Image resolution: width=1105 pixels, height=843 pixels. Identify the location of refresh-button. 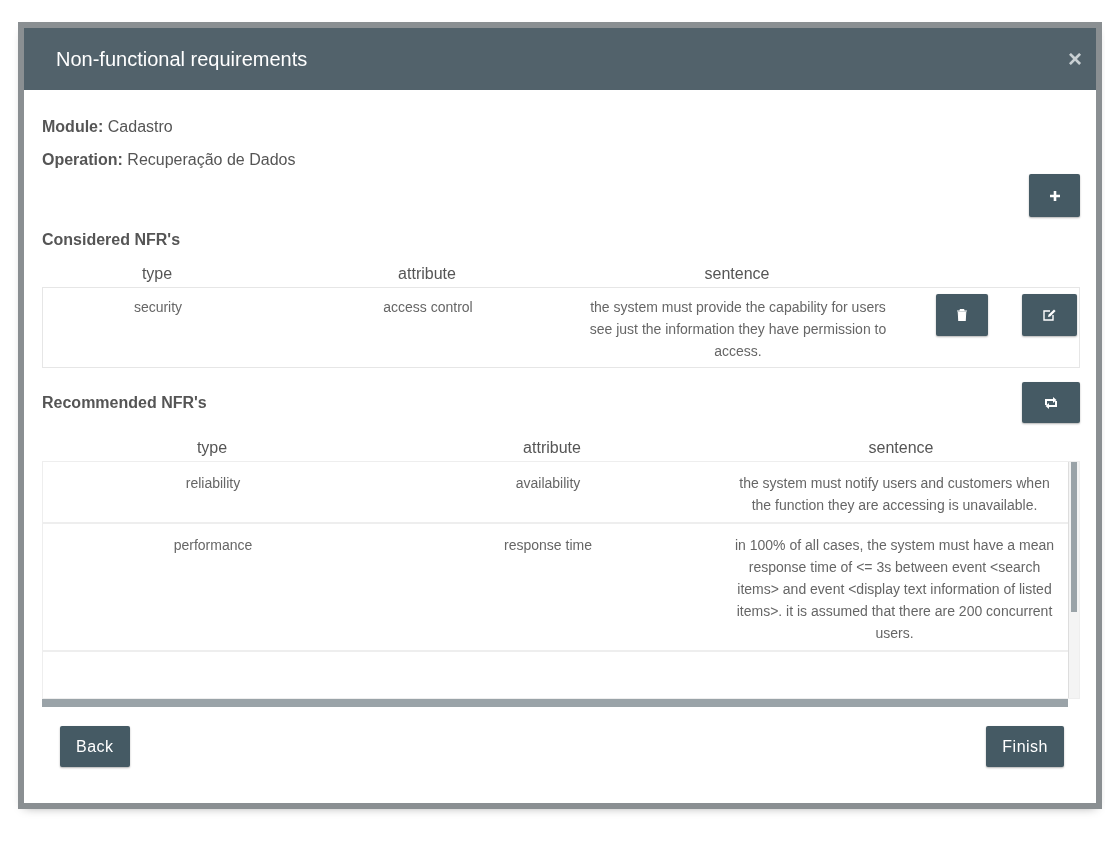
(1051, 402).